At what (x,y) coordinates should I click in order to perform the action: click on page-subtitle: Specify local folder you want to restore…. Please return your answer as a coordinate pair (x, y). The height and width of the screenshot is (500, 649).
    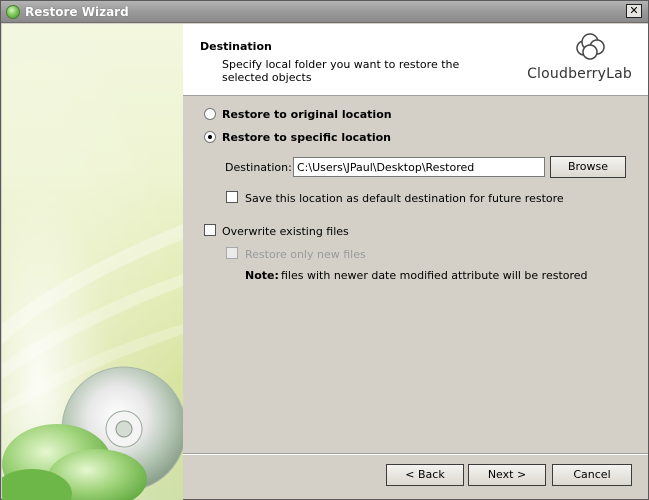
    Looking at the image, I should click on (341, 71).